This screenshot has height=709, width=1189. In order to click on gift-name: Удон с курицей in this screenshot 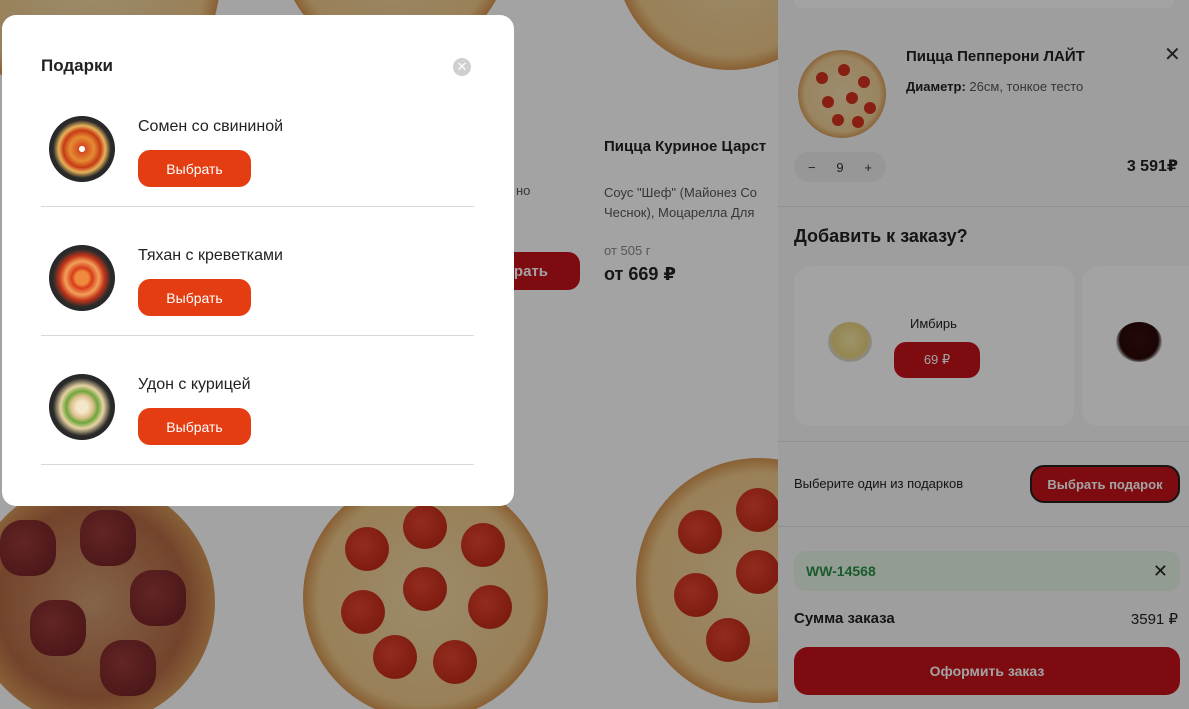, I will do `click(194, 384)`.